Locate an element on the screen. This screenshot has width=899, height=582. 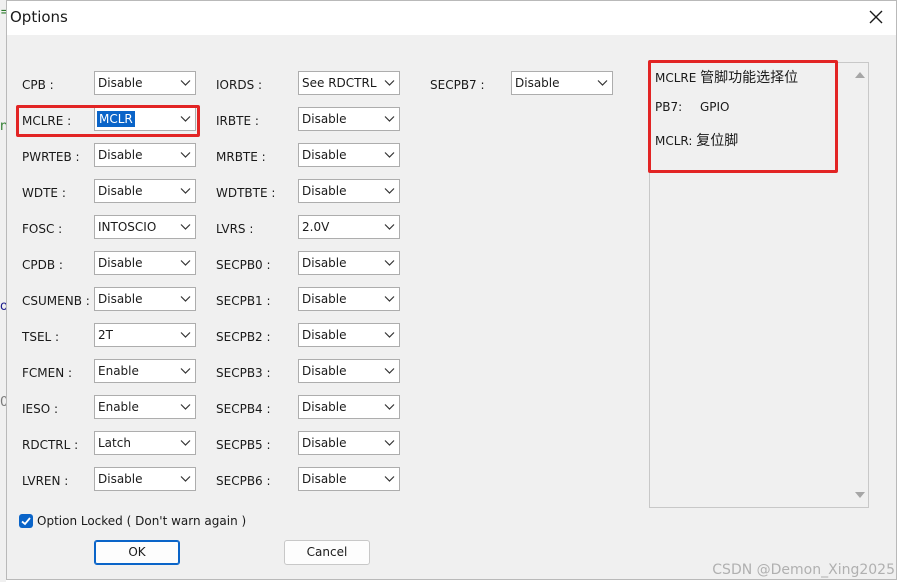
wdte-selected-value: Disable is located at coordinates (120, 191).